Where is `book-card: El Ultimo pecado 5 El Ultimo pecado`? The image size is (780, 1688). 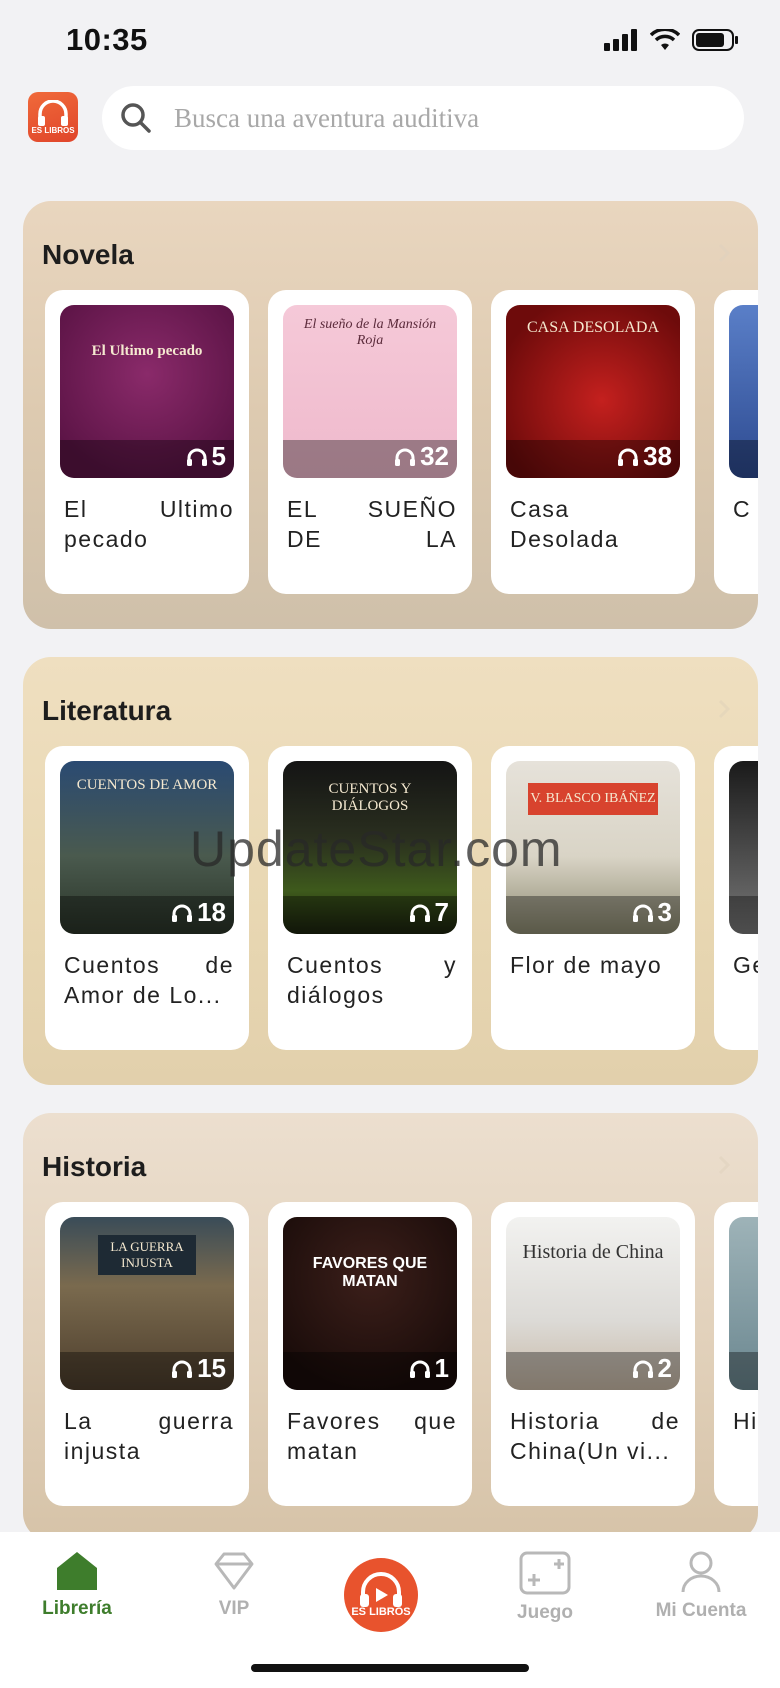 book-card: El Ultimo pecado 5 El Ultimo pecado is located at coordinates (147, 442).